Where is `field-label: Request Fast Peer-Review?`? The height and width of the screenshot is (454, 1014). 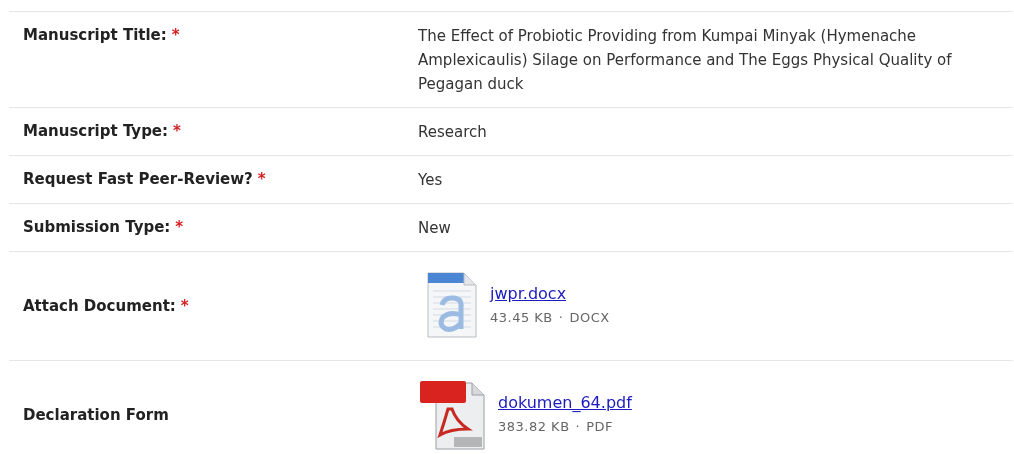 field-label: Request Fast Peer-Review? is located at coordinates (138, 179).